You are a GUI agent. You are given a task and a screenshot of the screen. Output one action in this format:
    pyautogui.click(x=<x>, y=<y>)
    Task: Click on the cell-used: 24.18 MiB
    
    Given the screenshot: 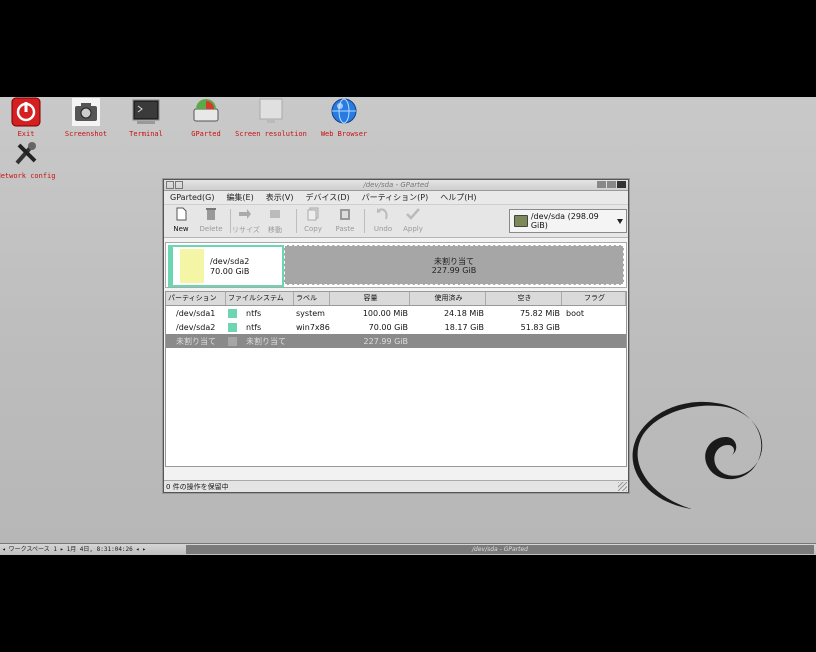 What is the action you would take?
    pyautogui.click(x=463, y=313)
    